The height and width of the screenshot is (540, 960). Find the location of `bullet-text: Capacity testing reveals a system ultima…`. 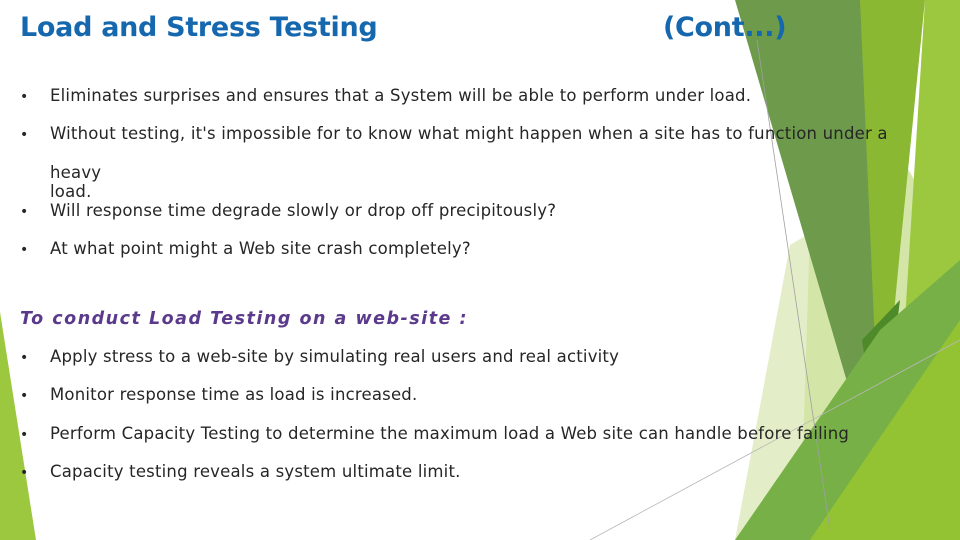

bullet-text: Capacity testing reveals a system ultima… is located at coordinates (255, 471).